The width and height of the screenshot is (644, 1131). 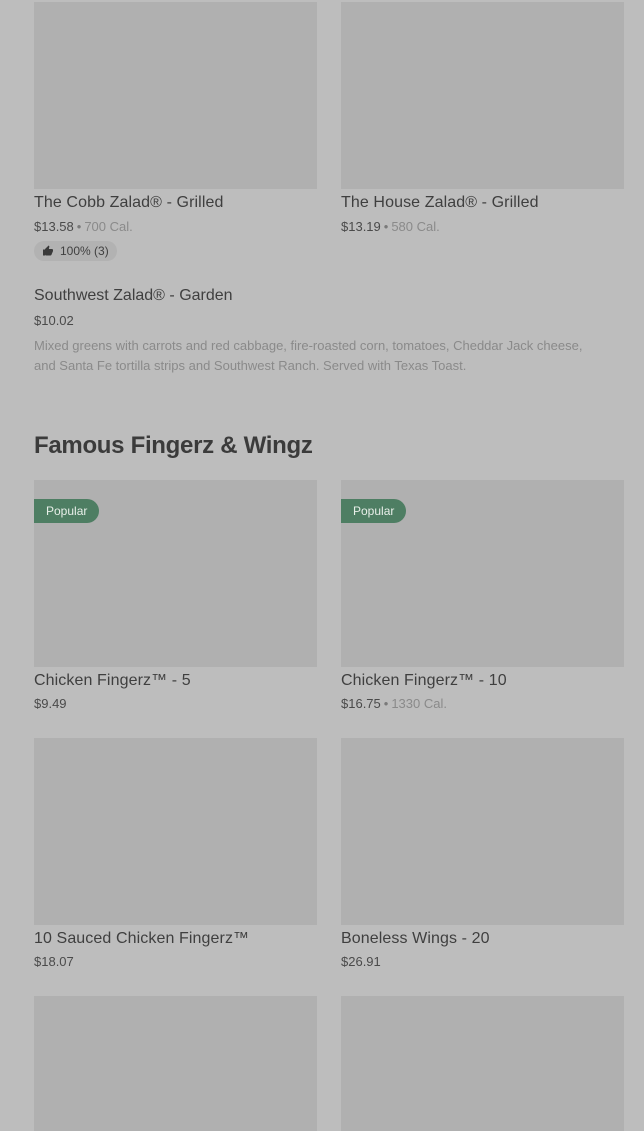 I want to click on item-meta: $13.58 • 700 Cal., so click(x=83, y=226).